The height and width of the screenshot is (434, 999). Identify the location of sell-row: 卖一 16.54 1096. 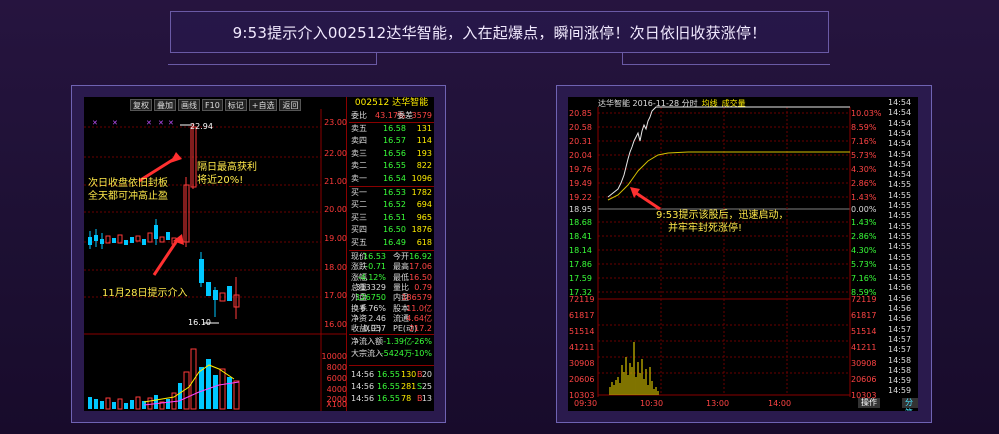
(391, 178).